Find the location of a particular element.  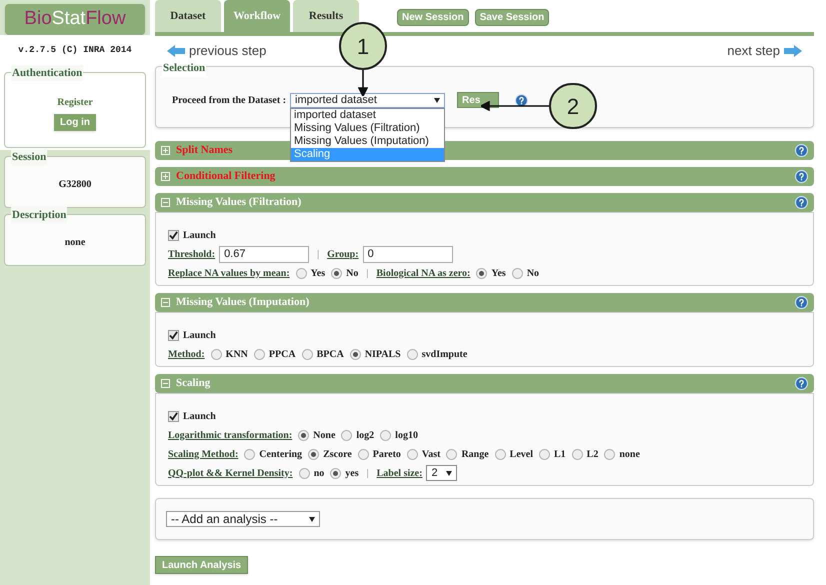

field-label: Method: is located at coordinates (186, 355).